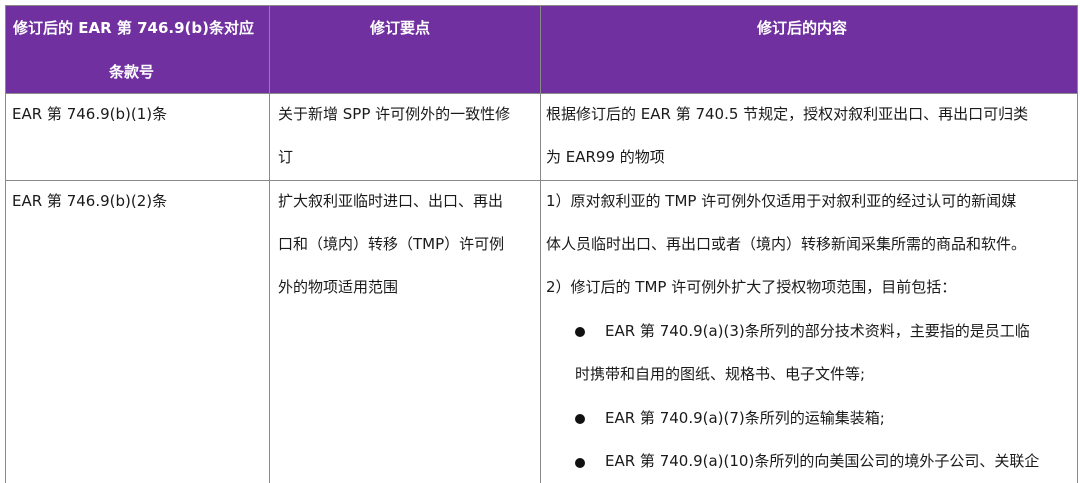 The width and height of the screenshot is (1080, 483). What do you see at coordinates (786, 244) in the screenshot?
I see `row2-content-line2: 体人员临时出口、再出口或者（境内）转移新闻采集所需的商品和软件。` at bounding box center [786, 244].